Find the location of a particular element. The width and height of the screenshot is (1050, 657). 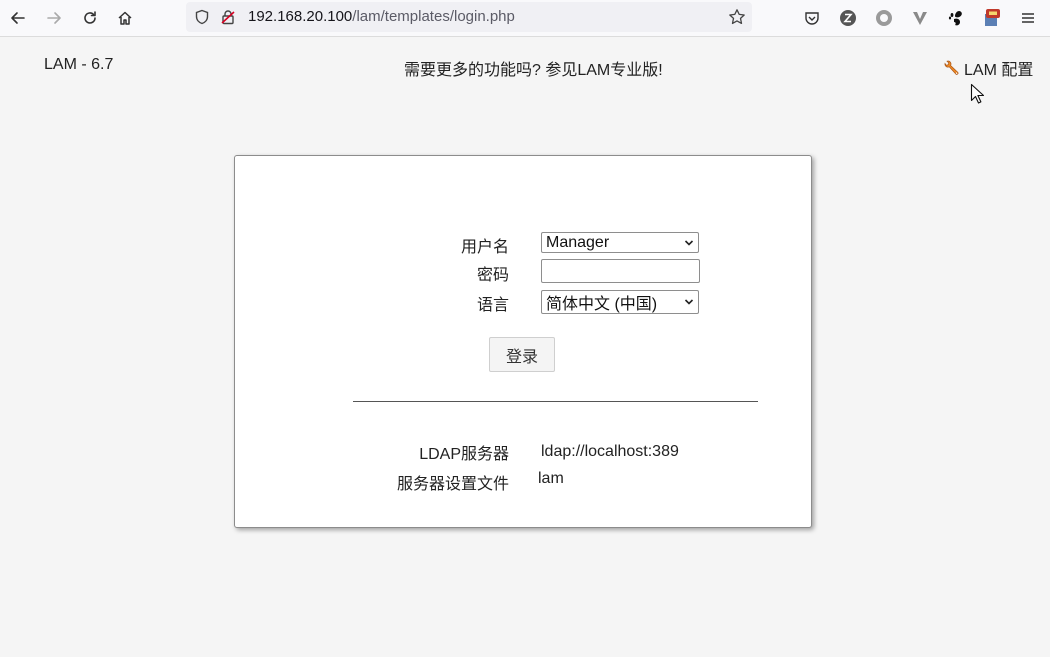

vivaldi-icon is located at coordinates (920, 18).